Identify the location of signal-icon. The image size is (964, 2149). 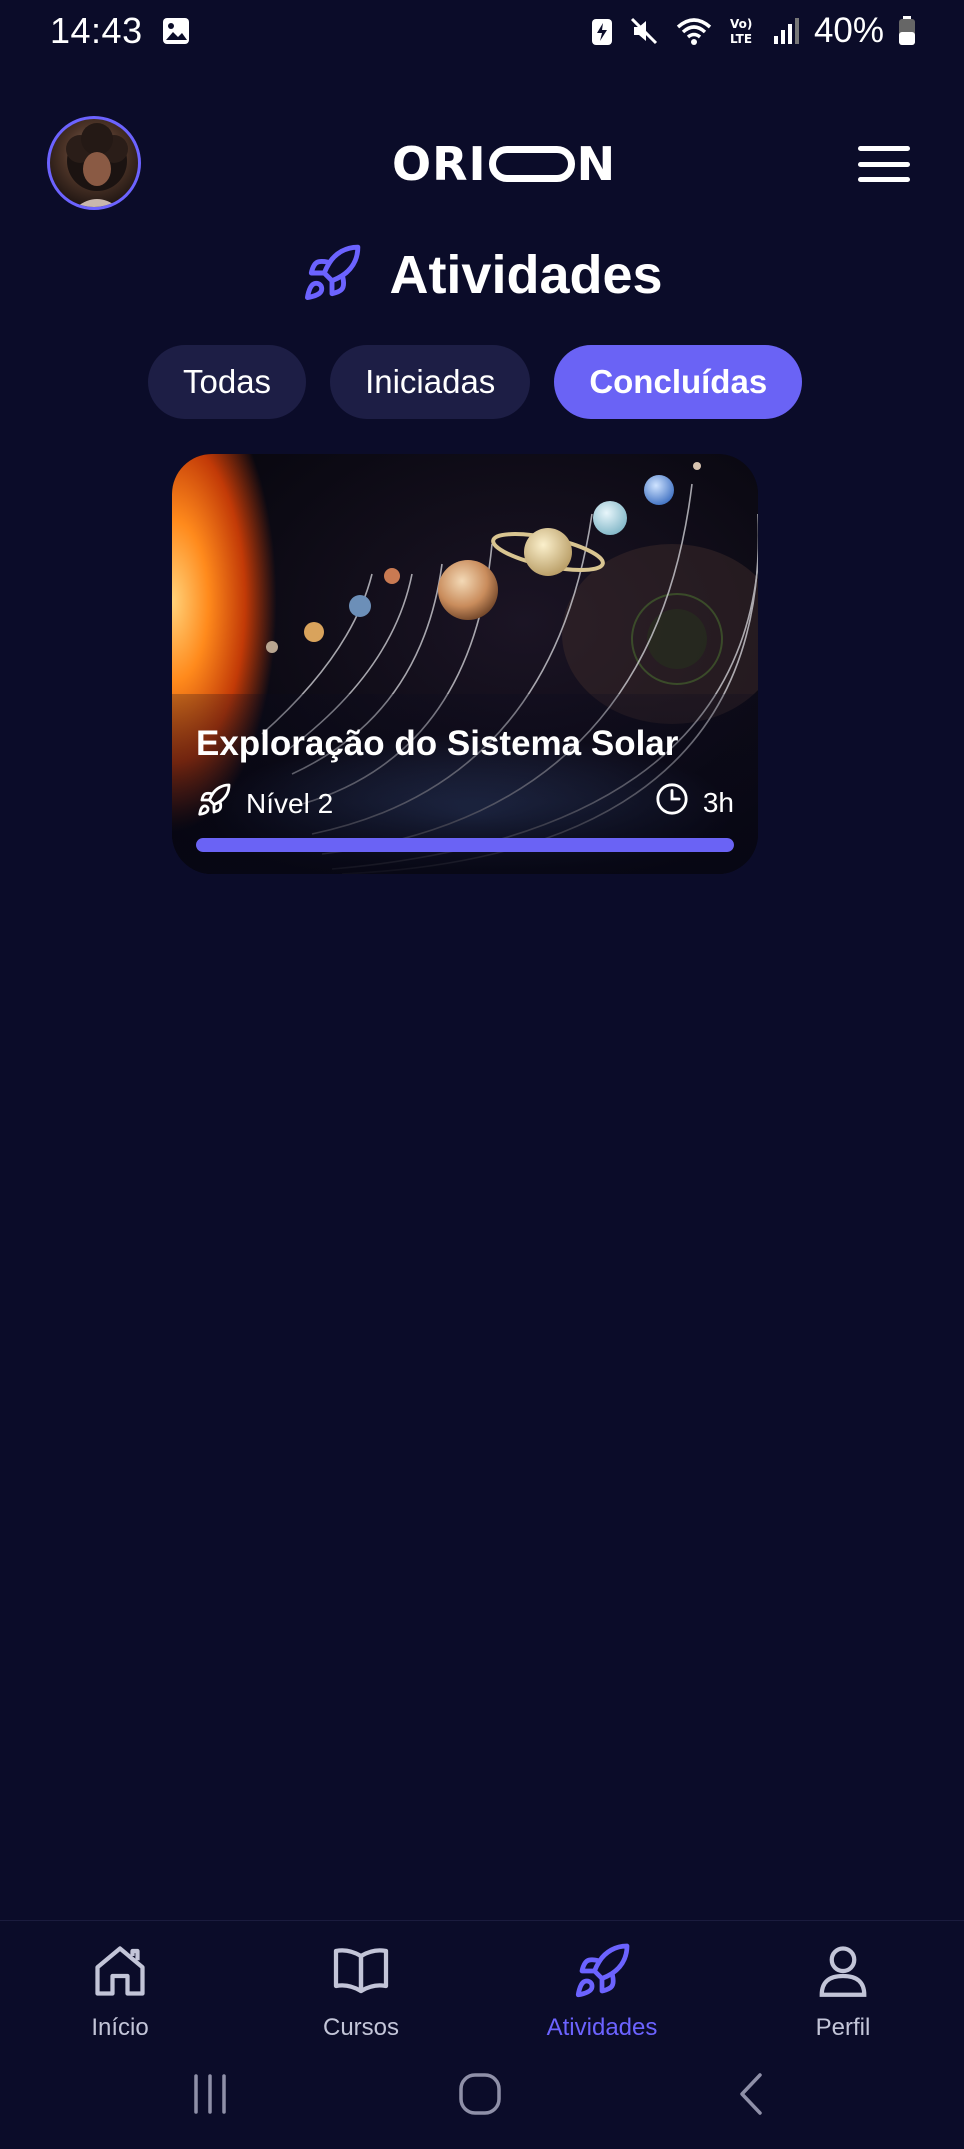
(786, 31).